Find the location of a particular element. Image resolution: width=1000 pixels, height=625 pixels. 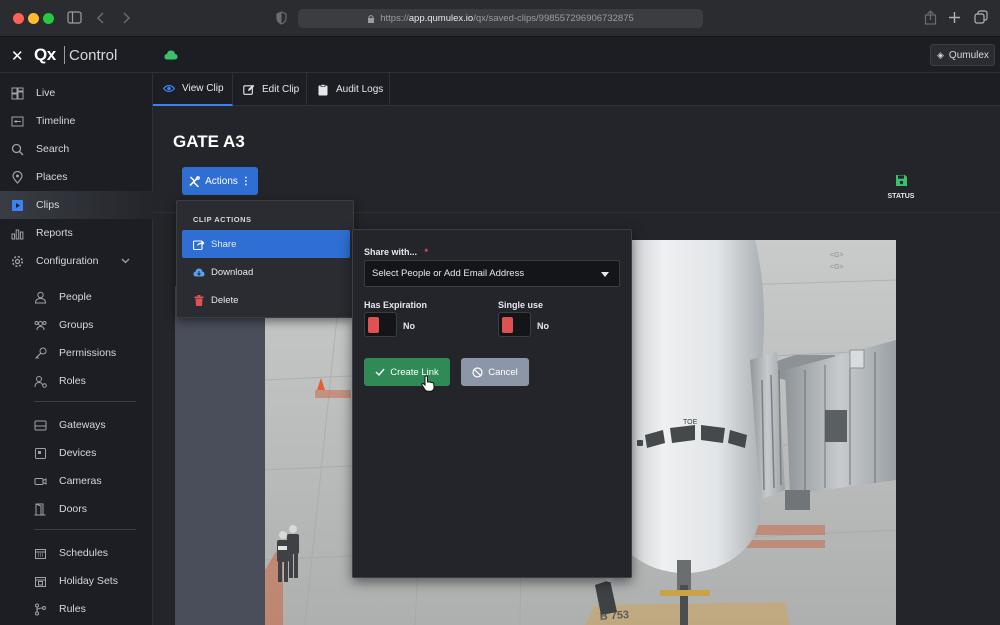

shield-icon is located at coordinates (281, 18).